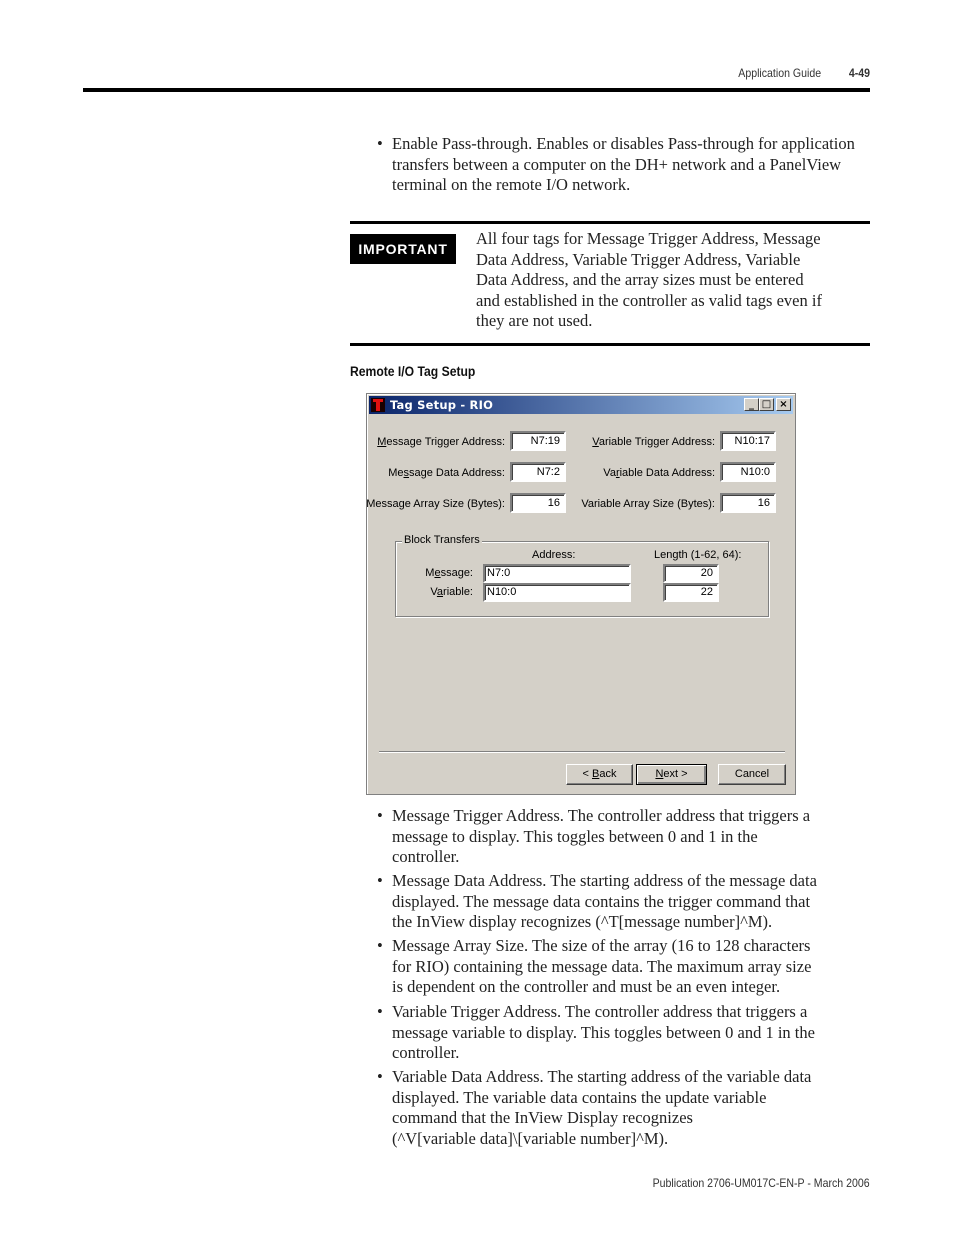 The image size is (954, 1235). I want to click on block-variable-address-input: N10:0, so click(557, 592).